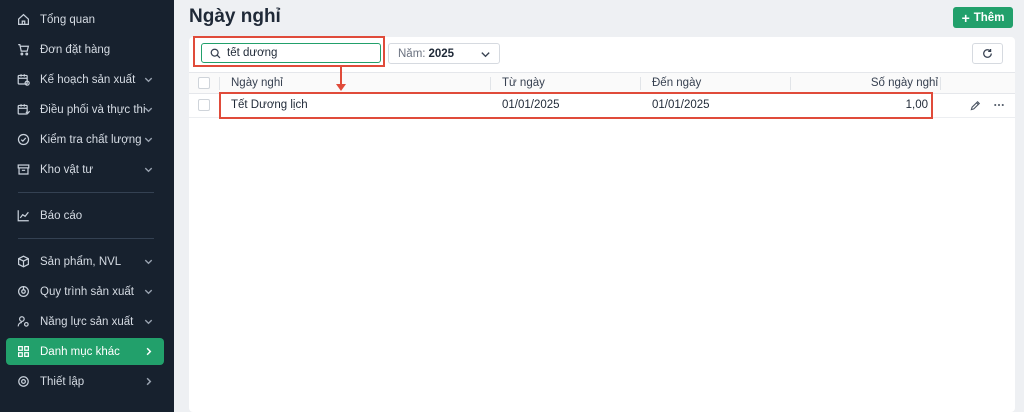  I want to click on grid-icon, so click(23, 352).